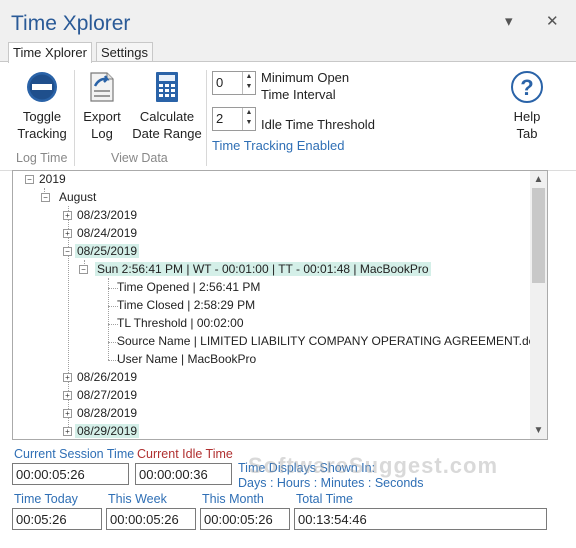  What do you see at coordinates (52, 179) in the screenshot?
I see `year-label: 2019` at bounding box center [52, 179].